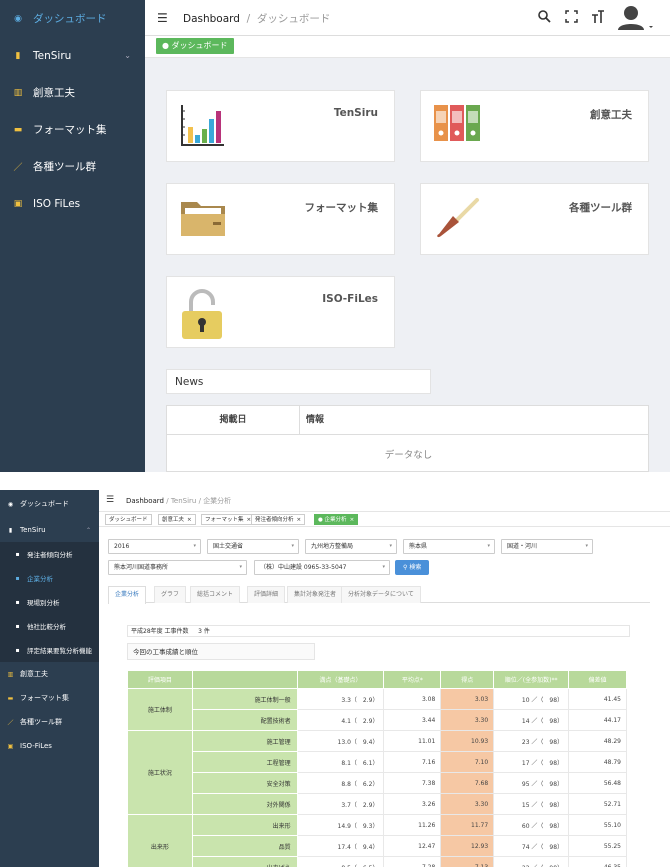  I want to click on submenu-item-2: ▪ 現場別分析, so click(49, 602).